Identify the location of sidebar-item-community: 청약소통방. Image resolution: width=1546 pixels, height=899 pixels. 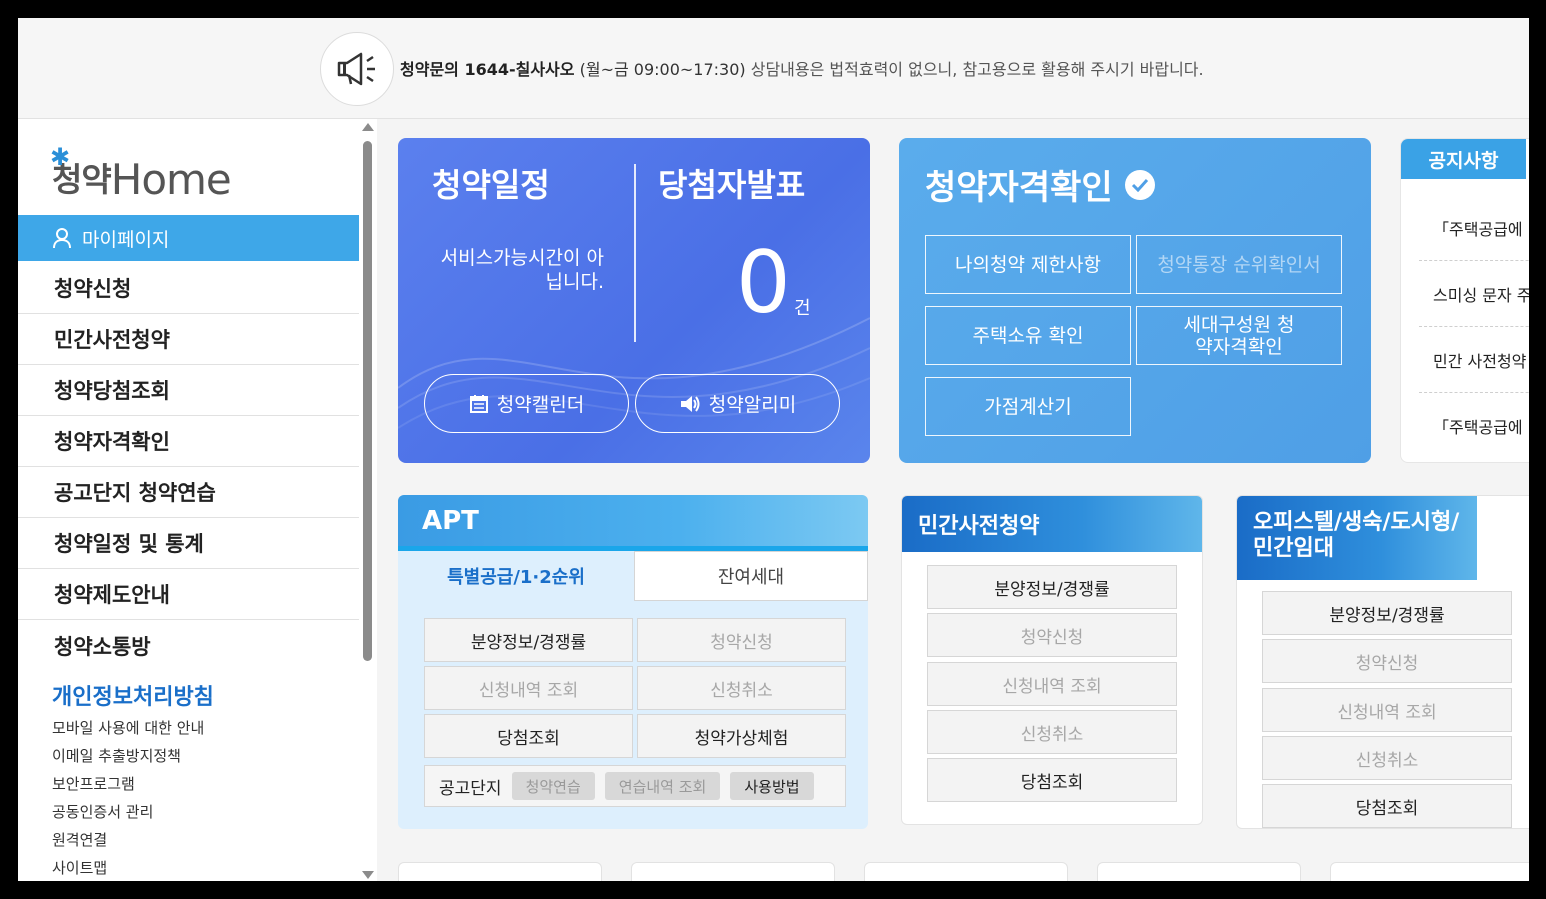
(188, 645).